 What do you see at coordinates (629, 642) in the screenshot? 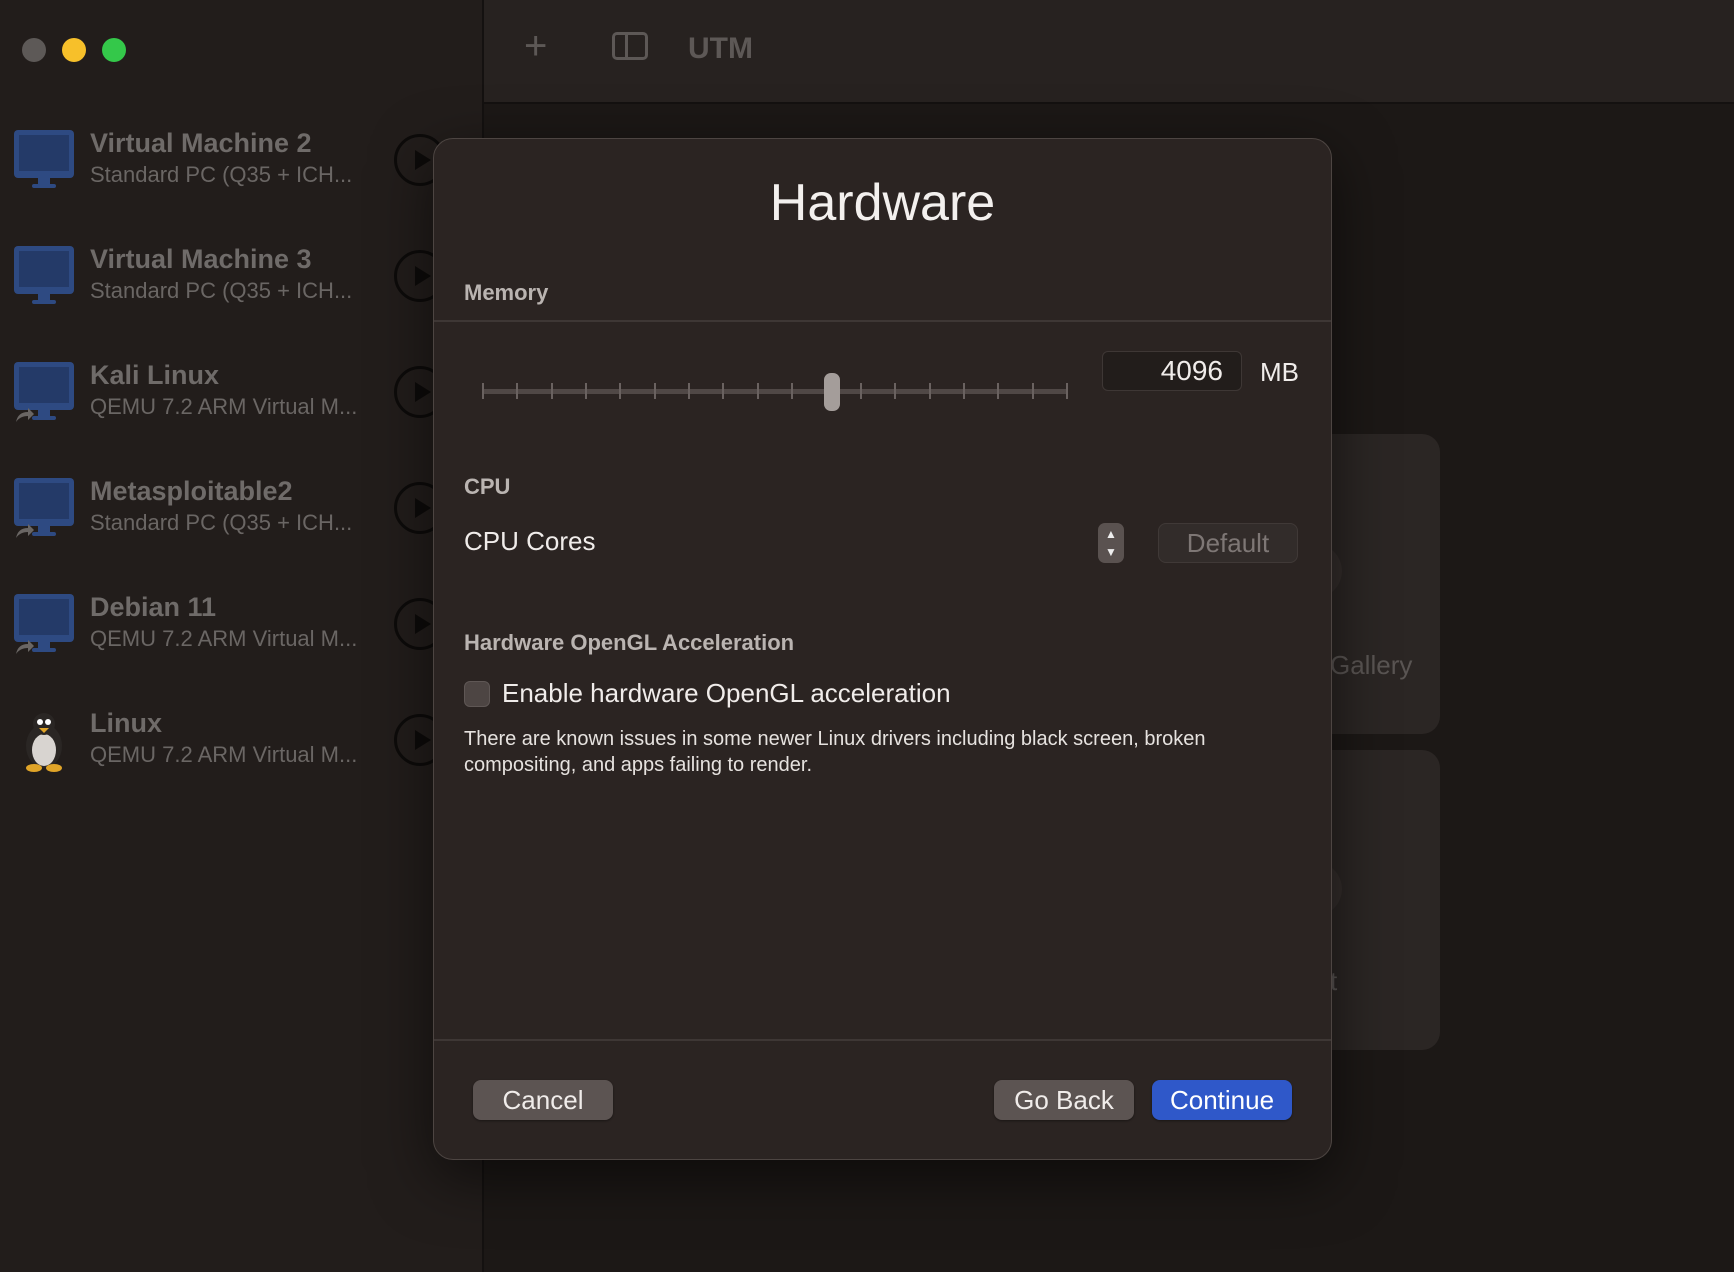
I see `opengl-section-title: Hardware OpenGL Acceleration` at bounding box center [629, 642].